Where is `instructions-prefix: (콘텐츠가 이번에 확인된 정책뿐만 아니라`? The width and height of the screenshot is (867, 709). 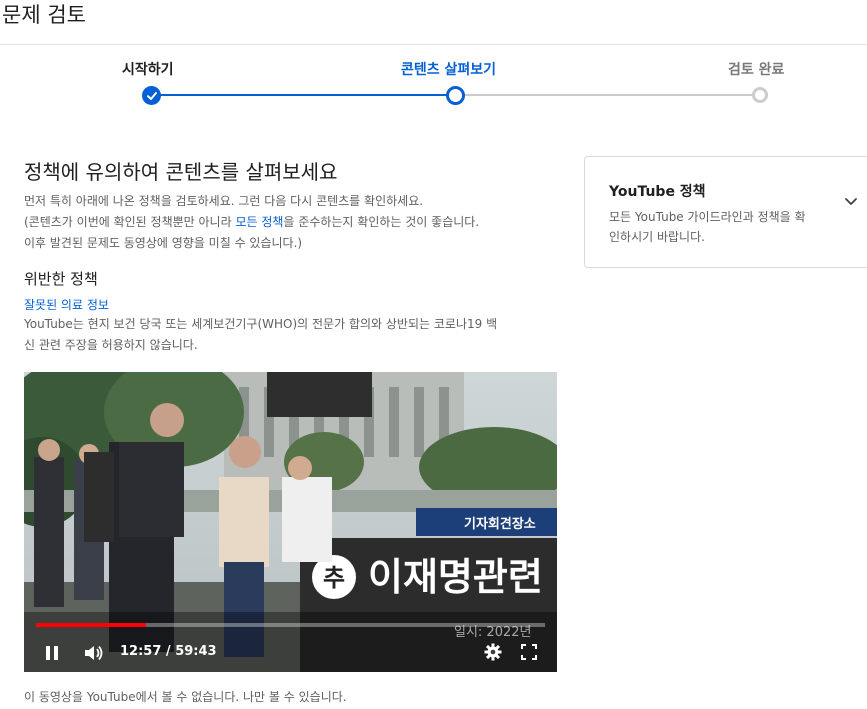
instructions-prefix: (콘텐츠가 이번에 확인된 정책뿐만 아니라 is located at coordinates (130, 222).